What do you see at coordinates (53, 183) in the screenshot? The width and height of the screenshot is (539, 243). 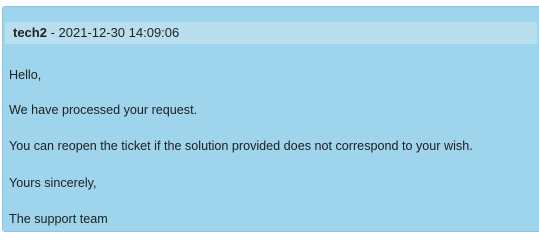 I see `message-closing: Yours sincerely,` at bounding box center [53, 183].